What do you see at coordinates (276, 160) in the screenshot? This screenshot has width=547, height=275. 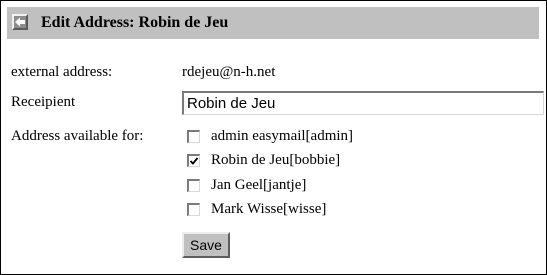 I see `option-bobbie-label: Robin de Jeu[bobbie]` at bounding box center [276, 160].